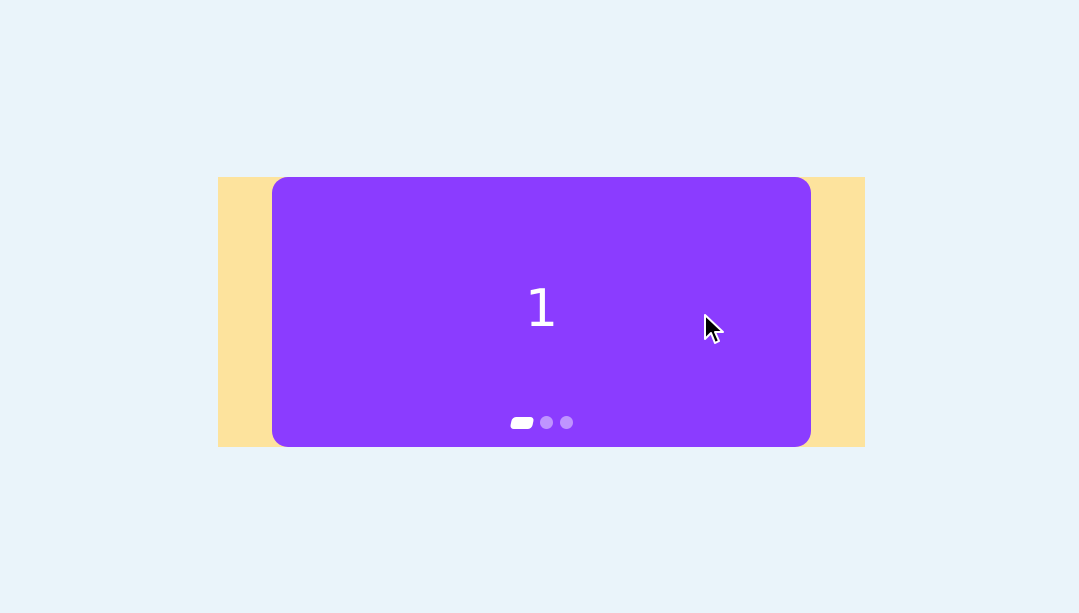  What do you see at coordinates (541, 309) in the screenshot?
I see `slide-number: 1` at bounding box center [541, 309].